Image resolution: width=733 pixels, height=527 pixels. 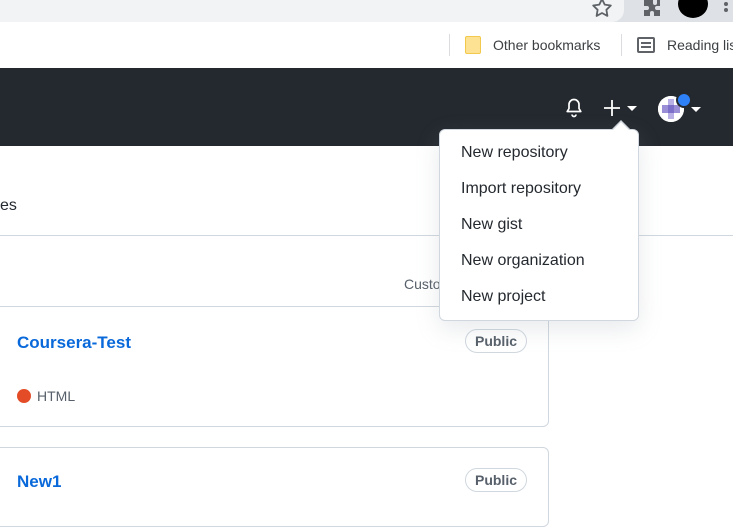 What do you see at coordinates (602, 10) in the screenshot?
I see `bookmark-star-icon` at bounding box center [602, 10].